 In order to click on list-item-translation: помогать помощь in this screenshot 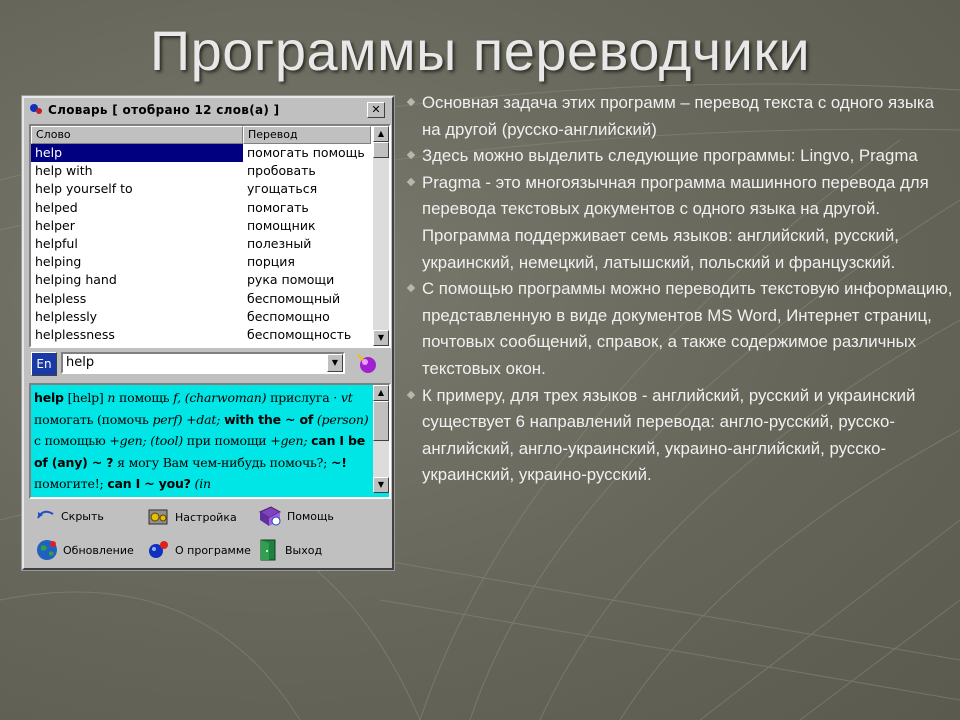, I will do `click(306, 152)`.